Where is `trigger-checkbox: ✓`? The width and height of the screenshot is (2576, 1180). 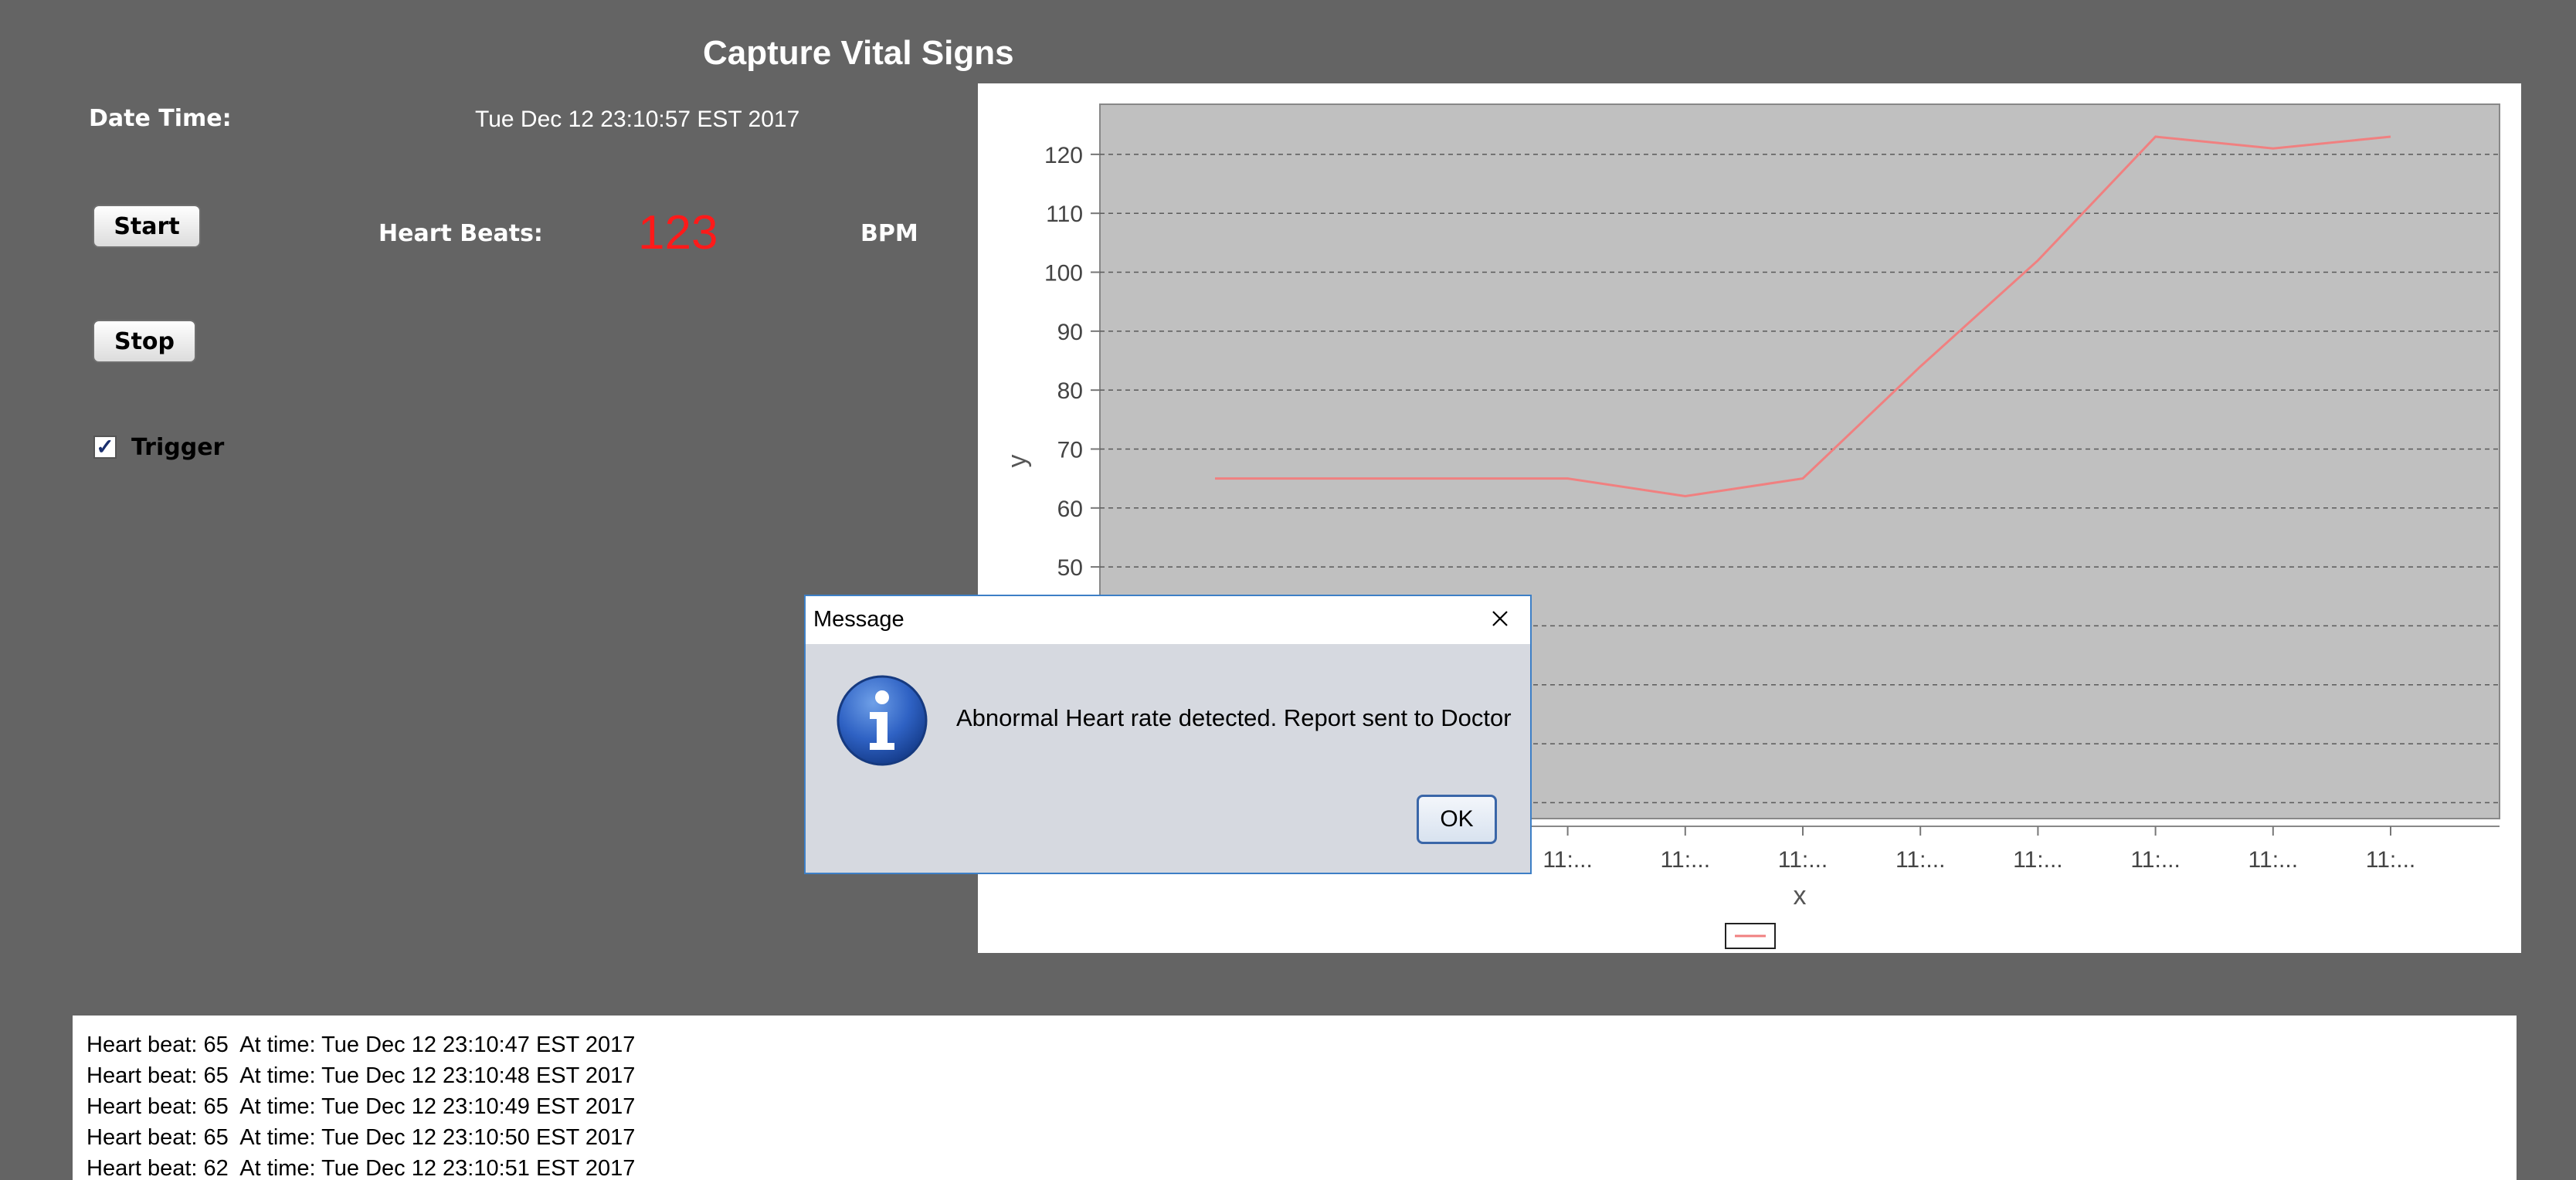
trigger-checkbox: ✓ is located at coordinates (105, 447).